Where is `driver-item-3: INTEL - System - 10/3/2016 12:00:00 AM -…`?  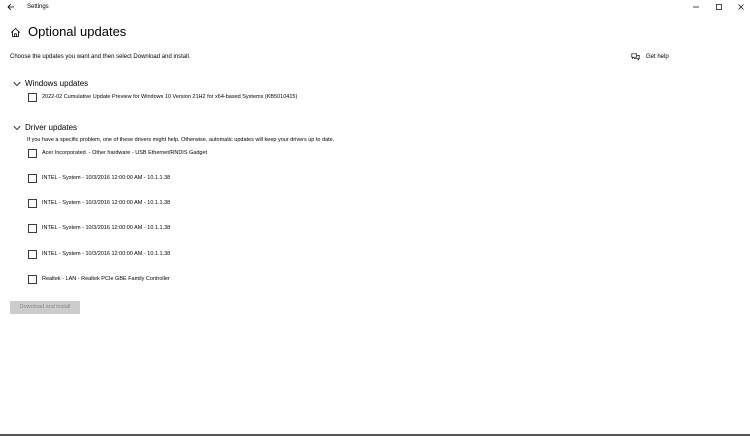 driver-item-3: INTEL - System - 10/3/2016 12:00:00 AM -… is located at coordinates (99, 228).